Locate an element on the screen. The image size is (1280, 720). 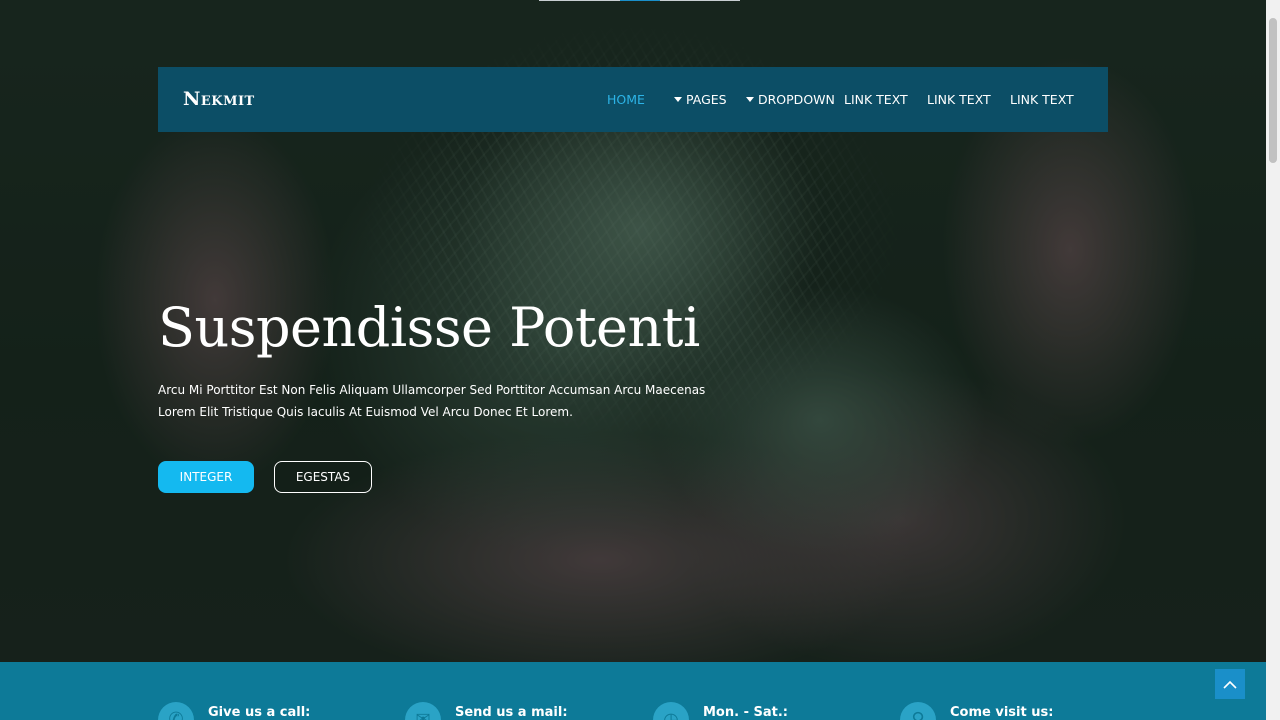
mail-icon: ✉ is located at coordinates (423, 711).